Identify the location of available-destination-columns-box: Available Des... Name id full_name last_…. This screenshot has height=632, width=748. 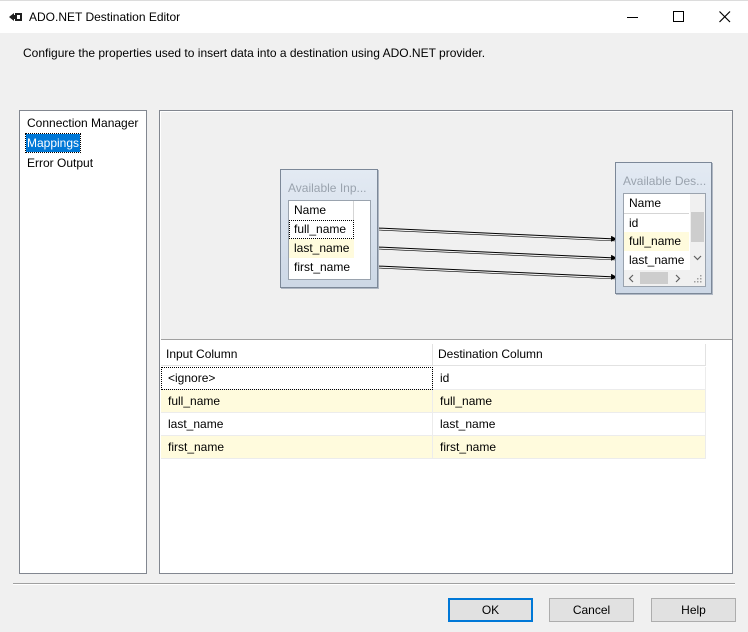
(663, 228).